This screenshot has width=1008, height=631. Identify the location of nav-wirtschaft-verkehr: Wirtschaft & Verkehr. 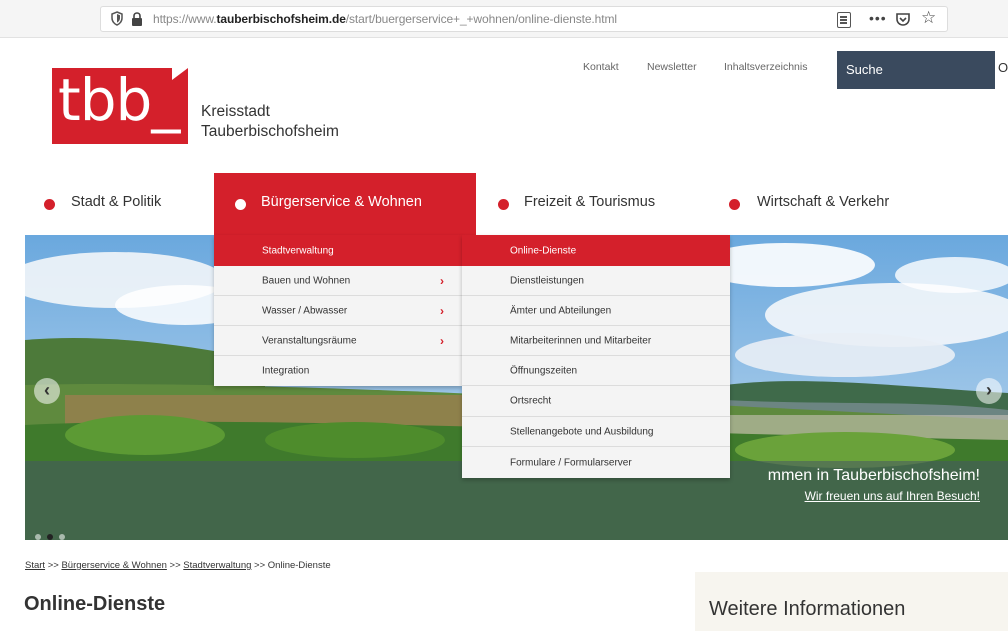
(856, 204).